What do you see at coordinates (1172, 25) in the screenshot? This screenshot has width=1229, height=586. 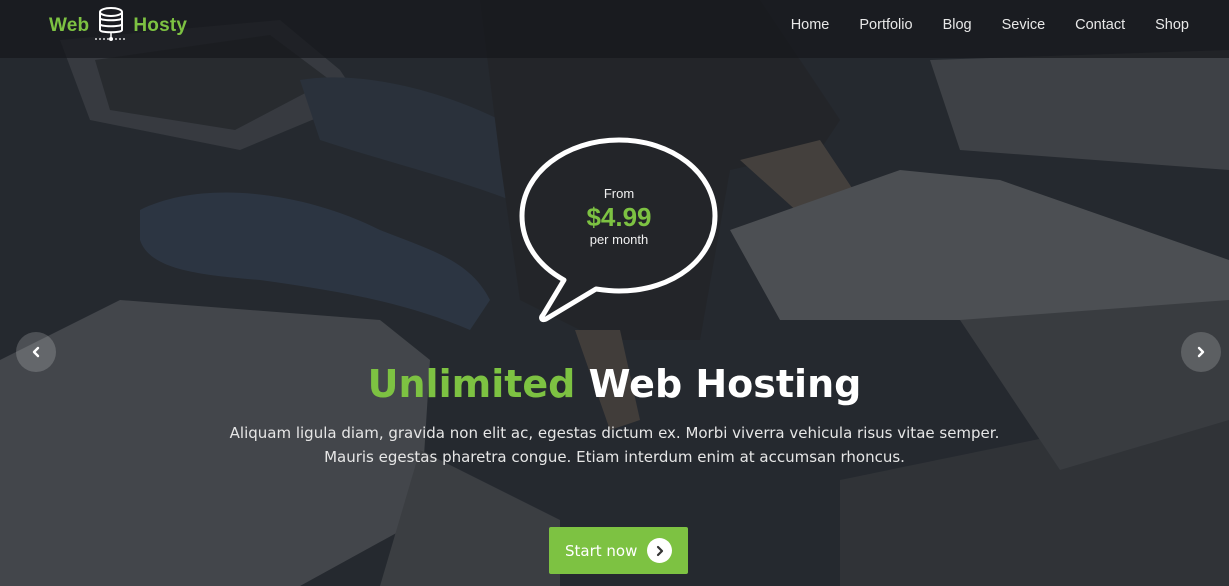 I see `nav-item-shop: Shop` at bounding box center [1172, 25].